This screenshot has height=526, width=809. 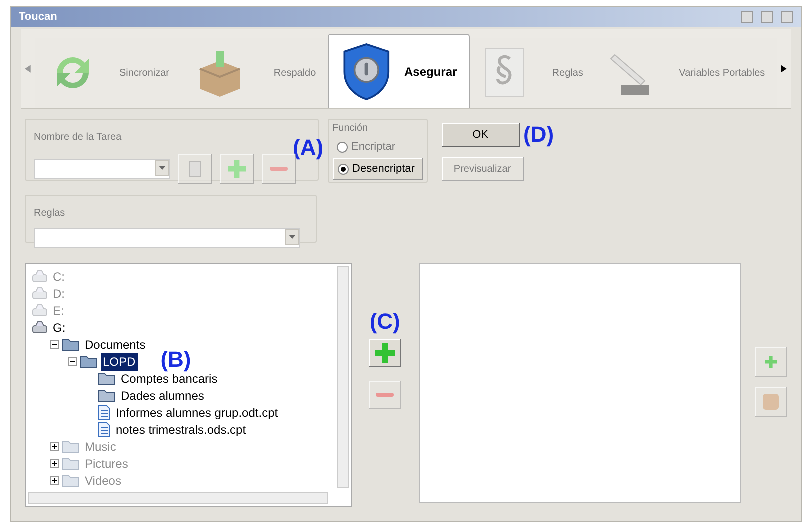 What do you see at coordinates (377, 147) in the screenshot?
I see `radio-option: Encriptar` at bounding box center [377, 147].